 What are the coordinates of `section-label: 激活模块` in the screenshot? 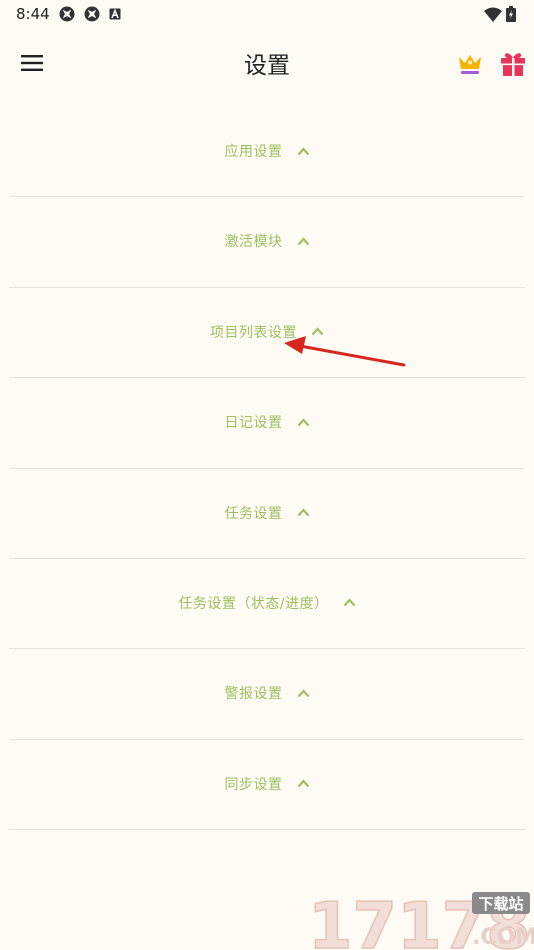 It's located at (253, 242).